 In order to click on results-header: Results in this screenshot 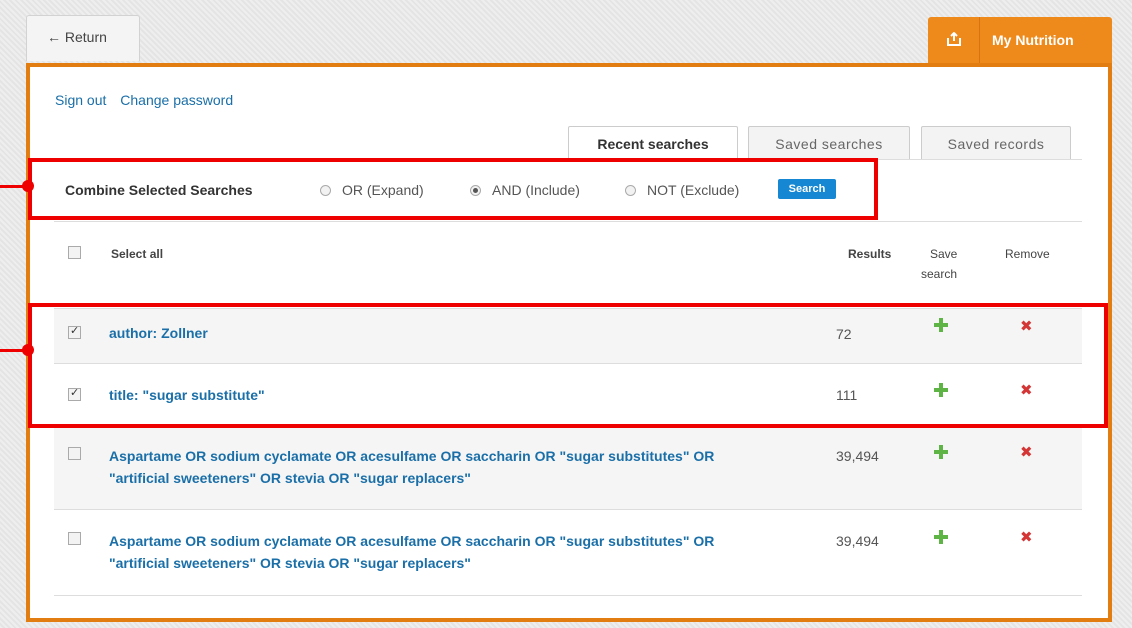, I will do `click(870, 254)`.